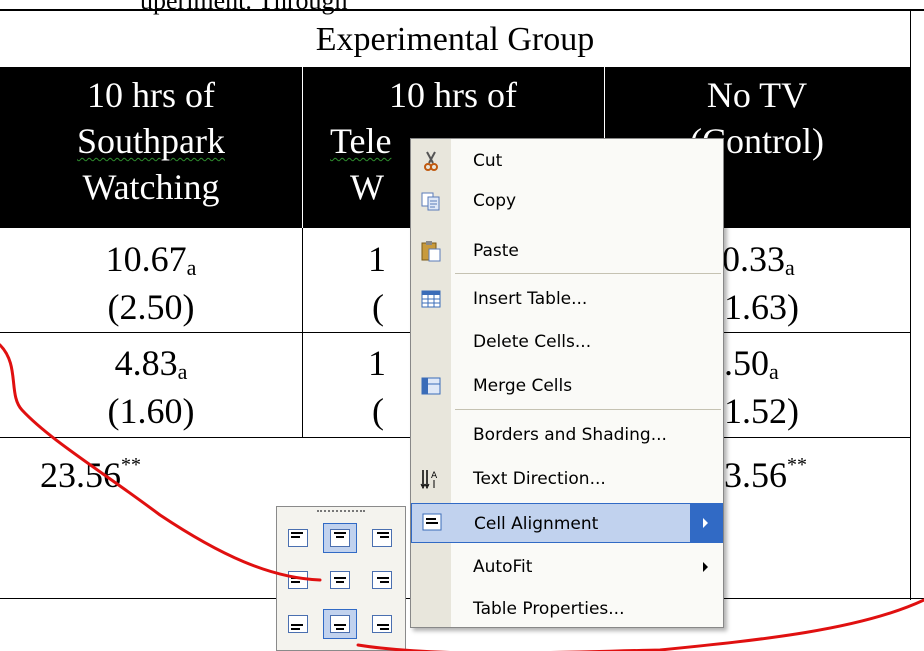 The image size is (924, 651). I want to click on palette-drag-handle, so click(341, 512).